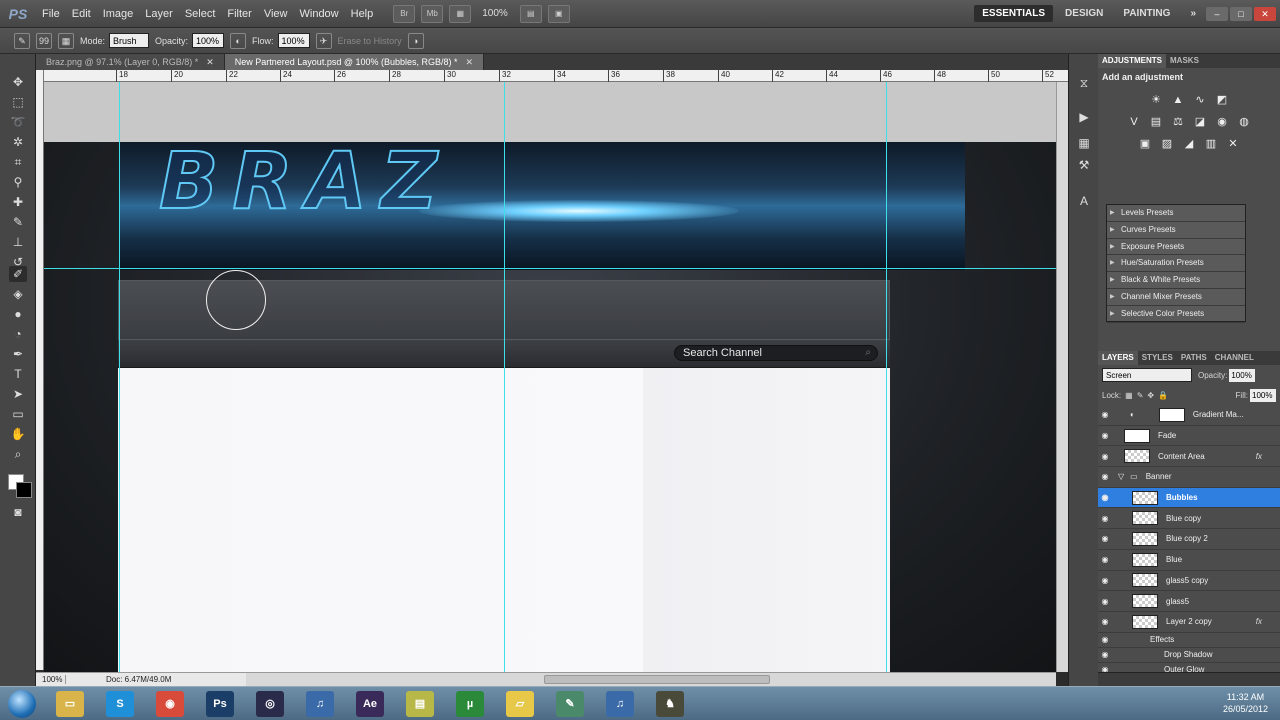  What do you see at coordinates (81, 14) in the screenshot?
I see `menu-edit: Edit` at bounding box center [81, 14].